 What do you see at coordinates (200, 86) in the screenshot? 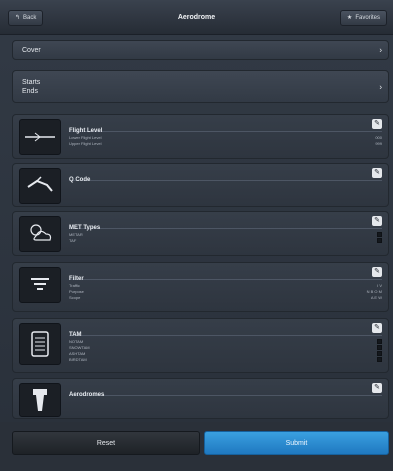
I see `time-range-row: Starts Ends ›` at bounding box center [200, 86].